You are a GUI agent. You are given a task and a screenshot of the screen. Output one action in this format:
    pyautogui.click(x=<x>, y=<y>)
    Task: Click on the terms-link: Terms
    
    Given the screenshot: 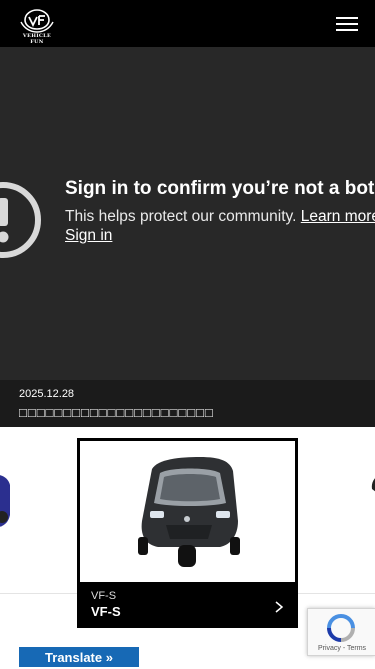 What is the action you would take?
    pyautogui.click(x=356, y=648)
    